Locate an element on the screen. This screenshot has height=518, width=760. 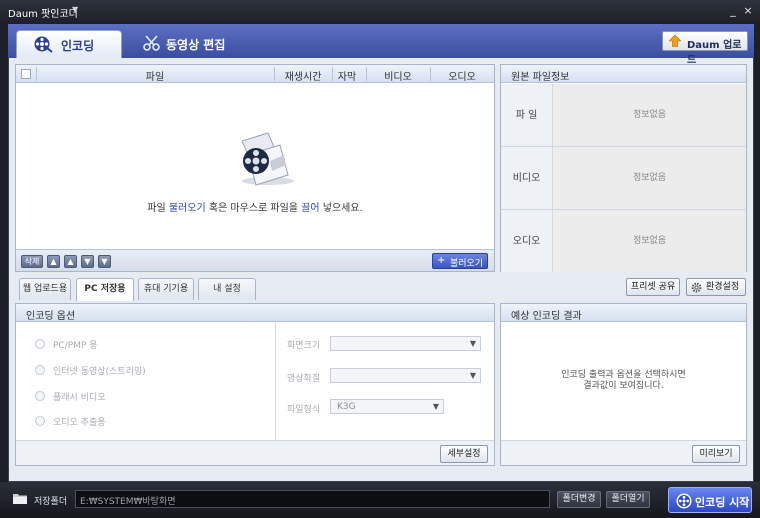
tab-video-edit-label: 동영상 편집 is located at coordinates (196, 45).